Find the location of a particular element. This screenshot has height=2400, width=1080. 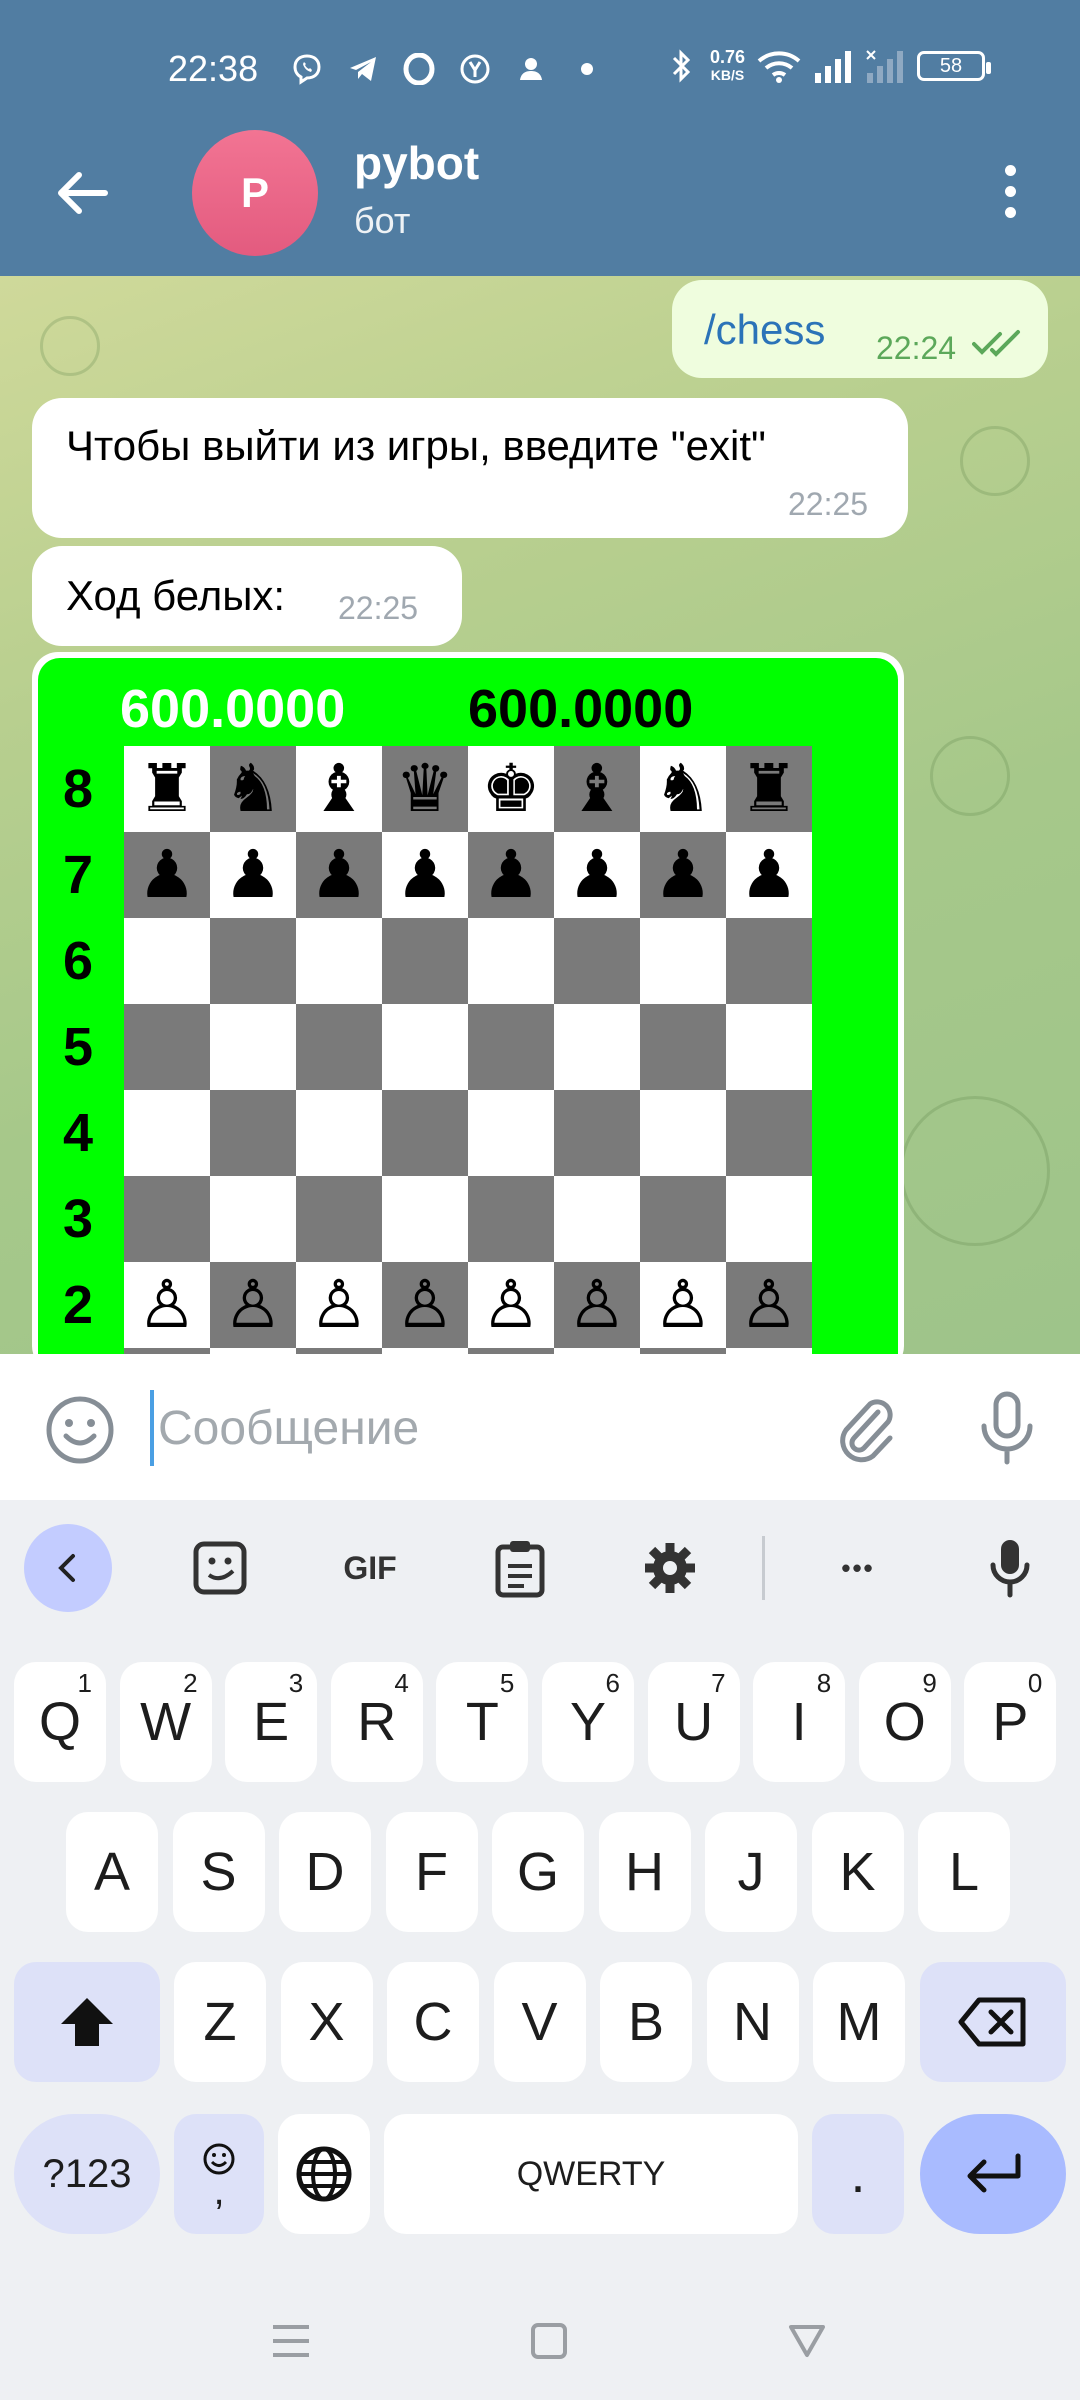

key-a: A is located at coordinates (112, 1872).